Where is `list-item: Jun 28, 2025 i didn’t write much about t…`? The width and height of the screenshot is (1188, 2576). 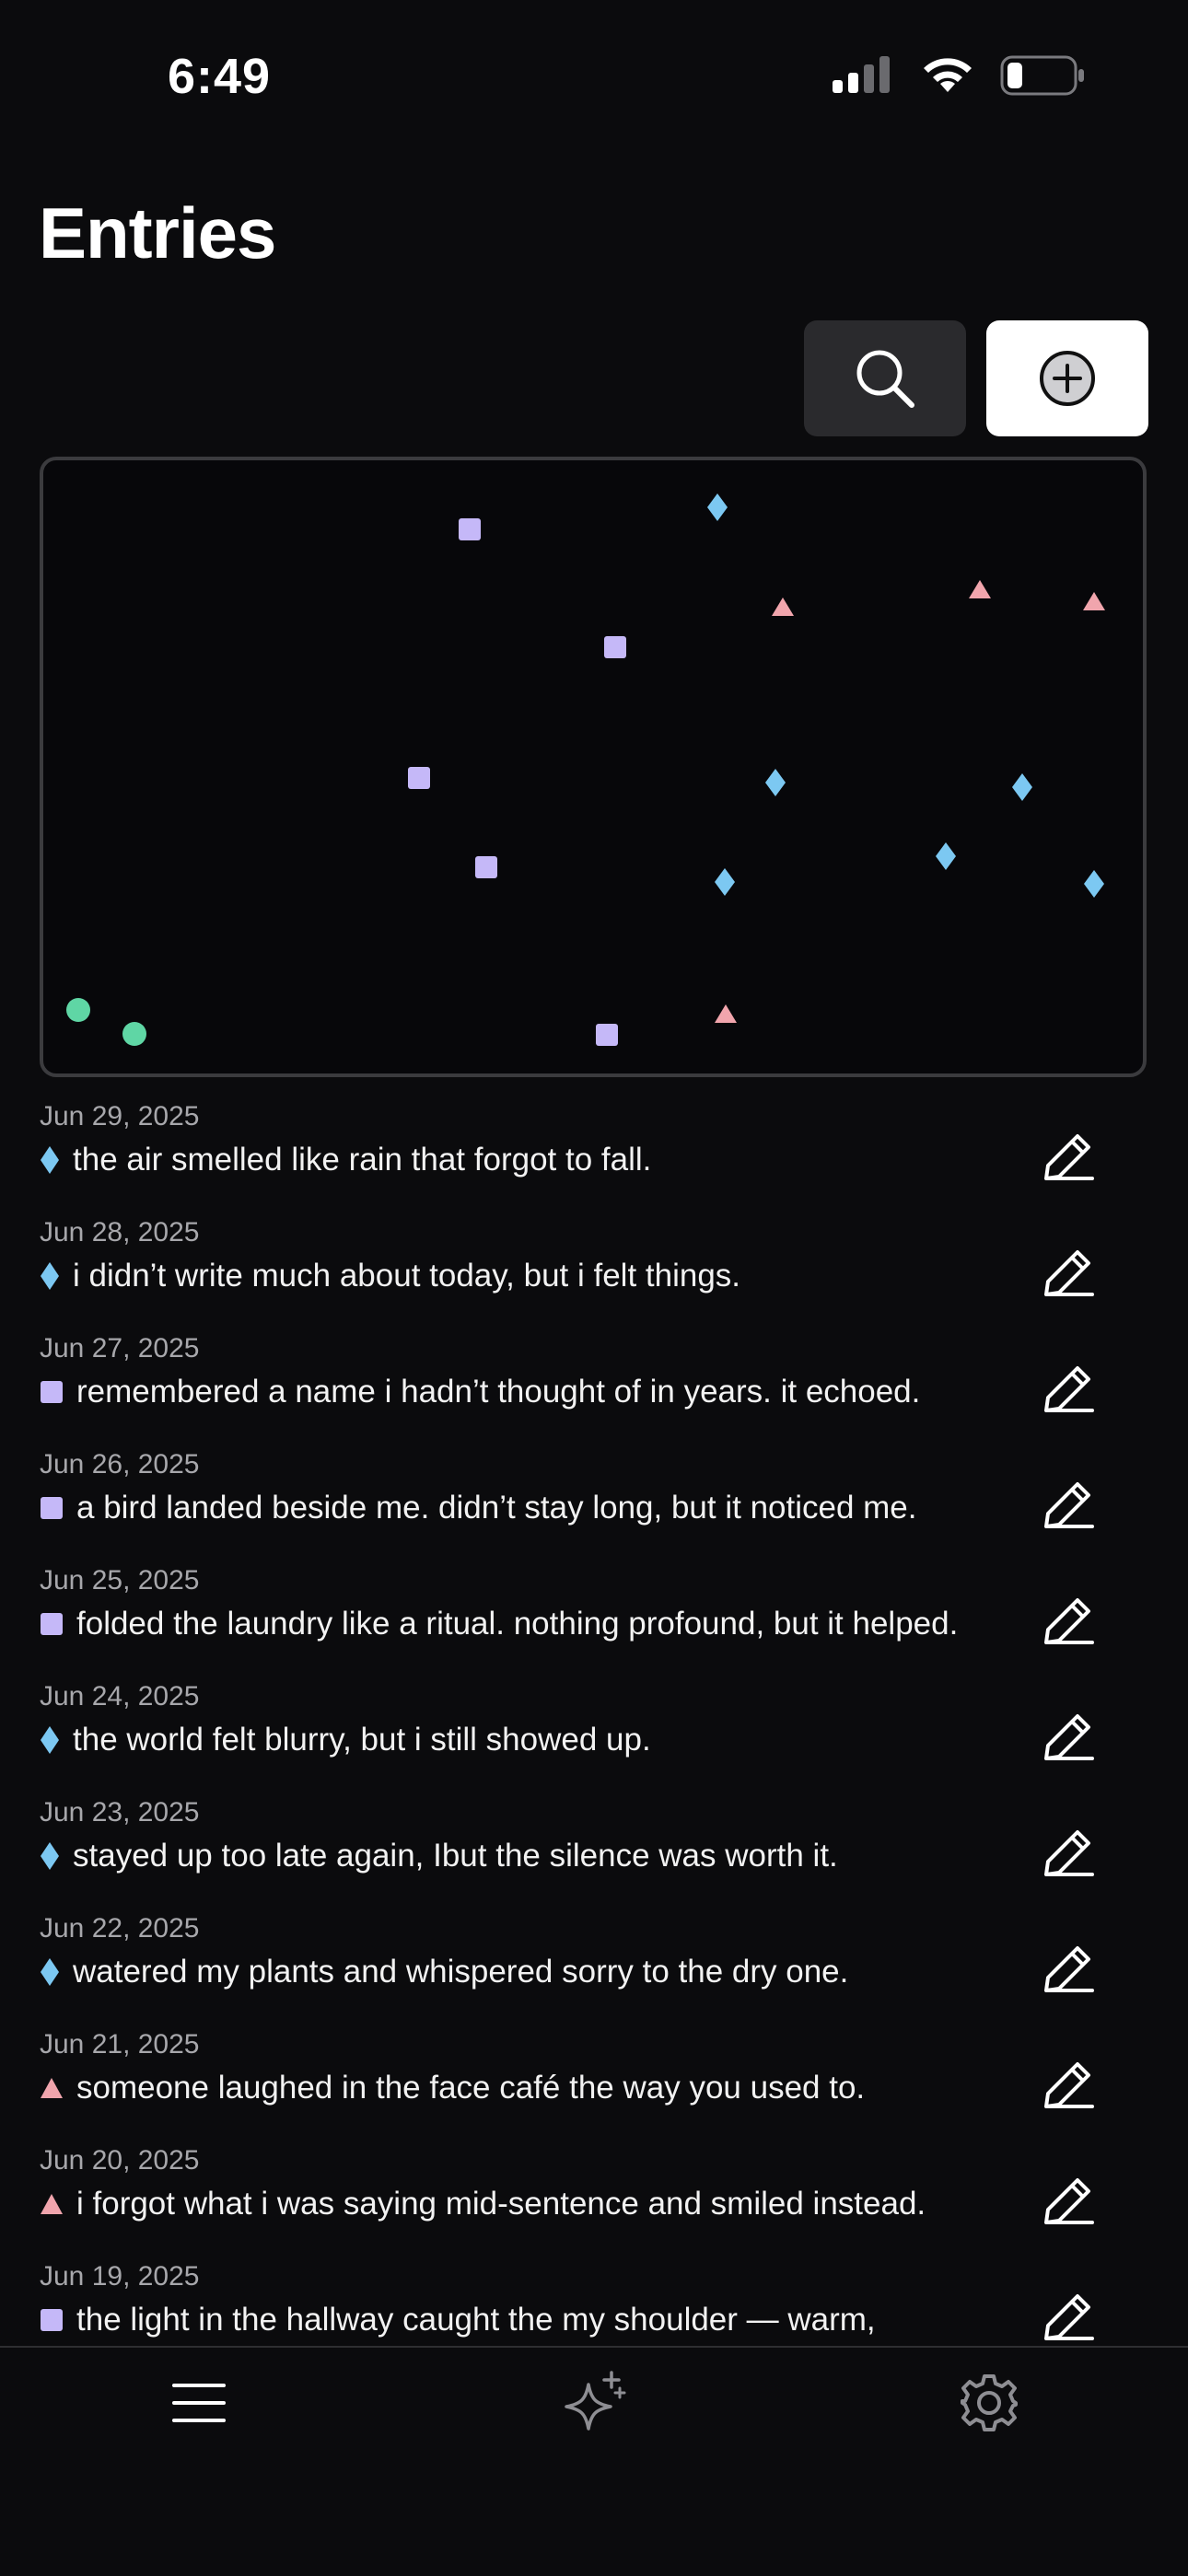 list-item: Jun 28, 2025 i didn’t write much about t… is located at coordinates (594, 1268).